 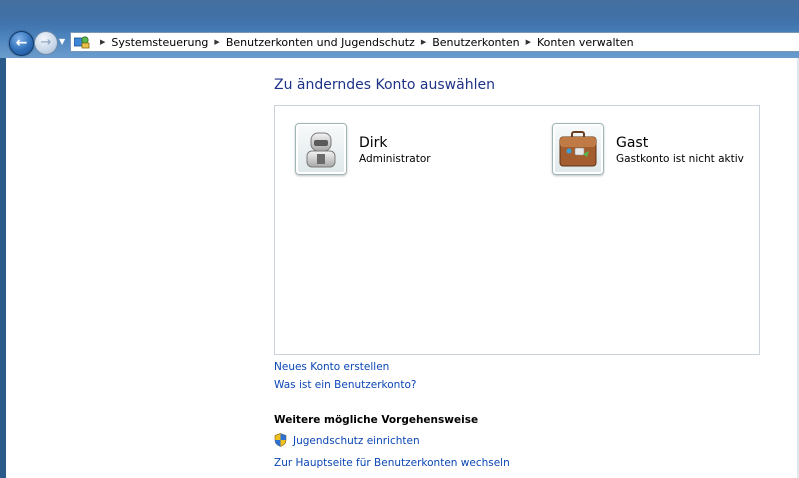 What do you see at coordinates (475, 42) in the screenshot?
I see `breadcrumb-benutzerkonten: Benutzerkonten` at bounding box center [475, 42].